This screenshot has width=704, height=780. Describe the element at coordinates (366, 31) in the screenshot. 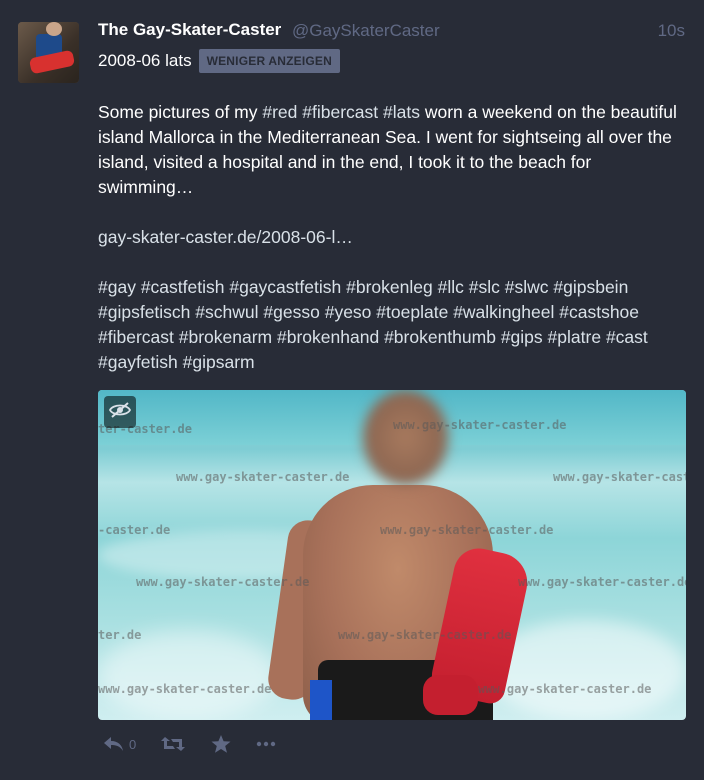

I see `account-handle: @GaySkaterCaster` at that location.